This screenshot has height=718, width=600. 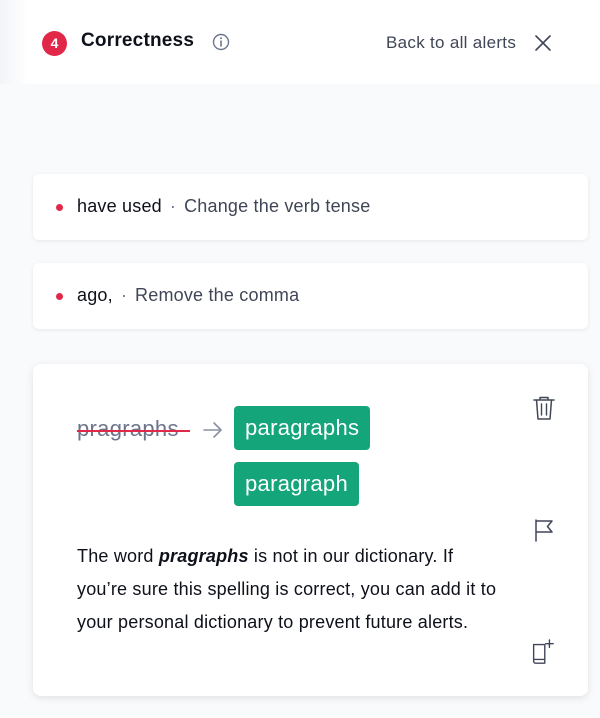 What do you see at coordinates (95, 295) in the screenshot?
I see `alert-word: ago,` at bounding box center [95, 295].